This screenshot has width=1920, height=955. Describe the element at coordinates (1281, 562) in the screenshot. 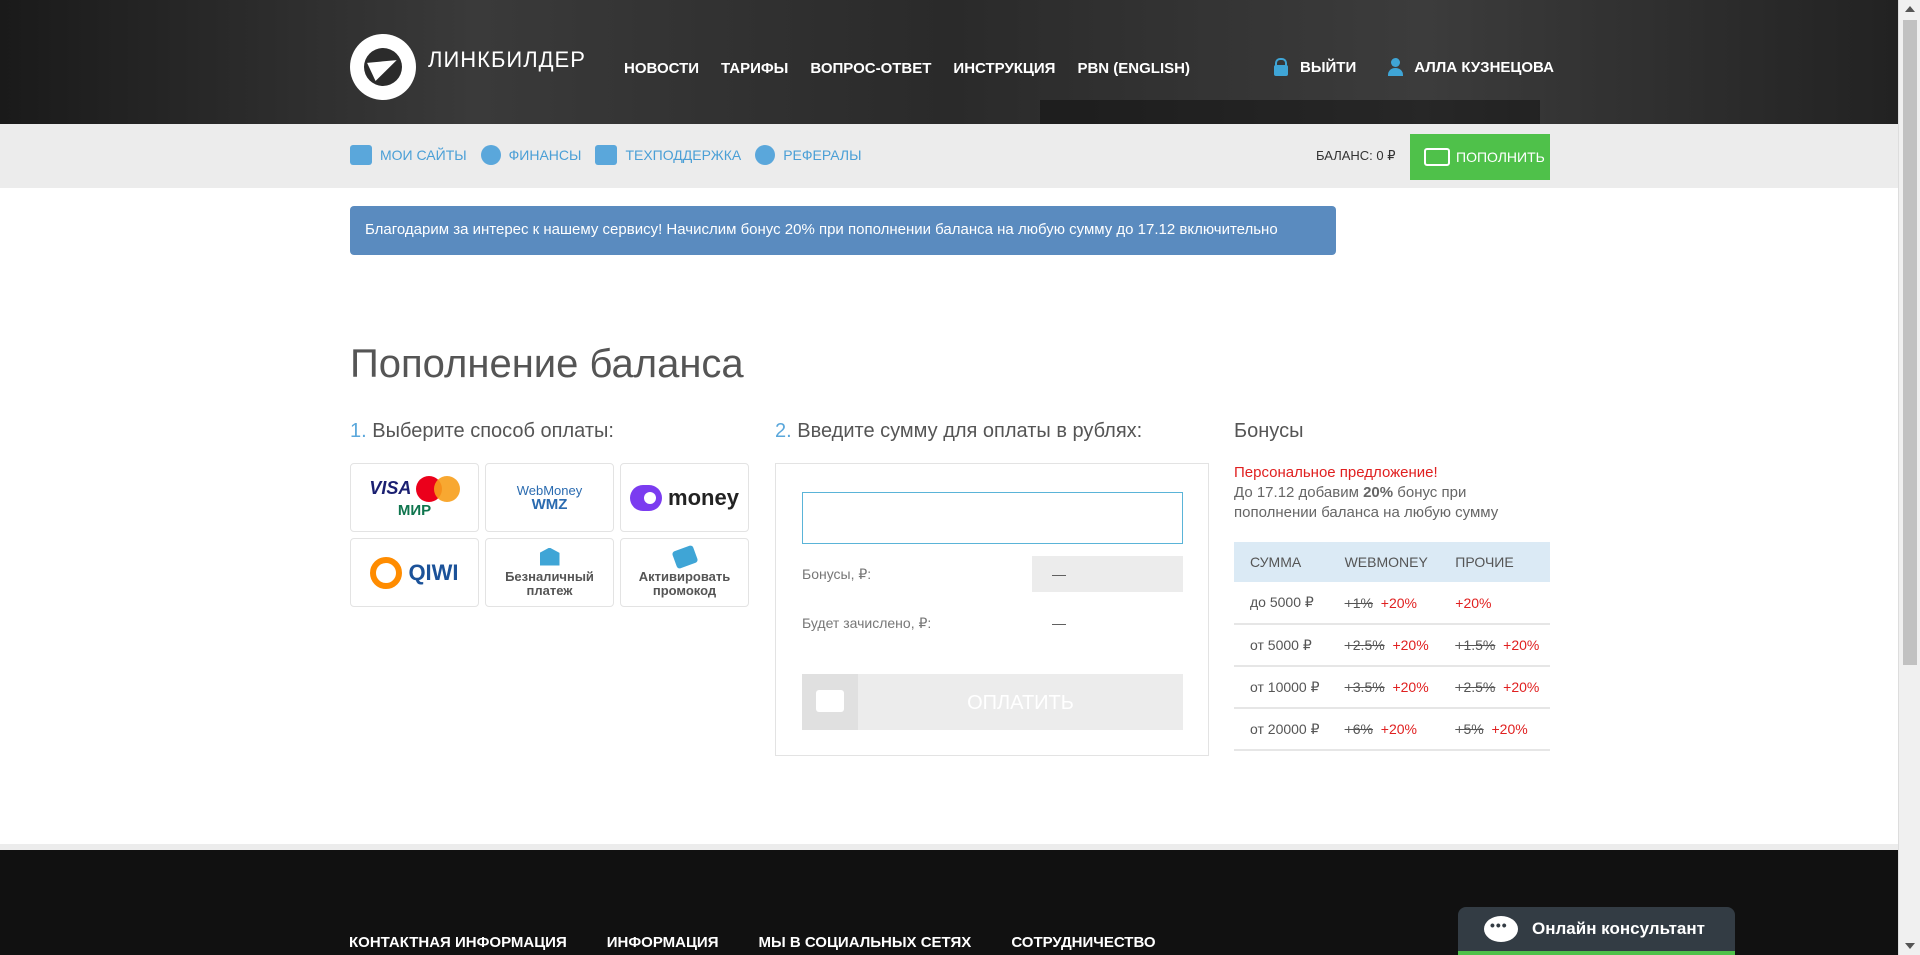

I see `col-sum: СУММА` at that location.